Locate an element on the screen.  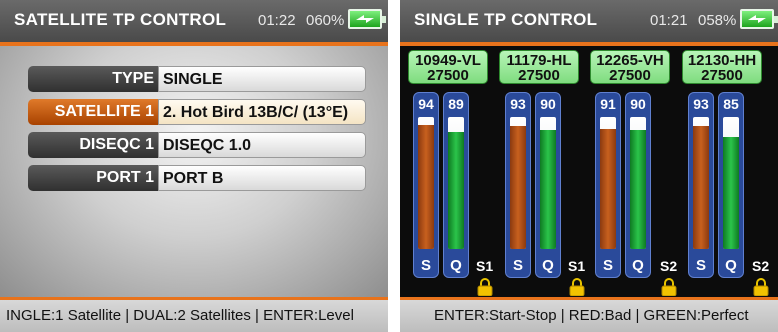
transponder-box: 11179-HL 27500 is located at coordinates (539, 67).